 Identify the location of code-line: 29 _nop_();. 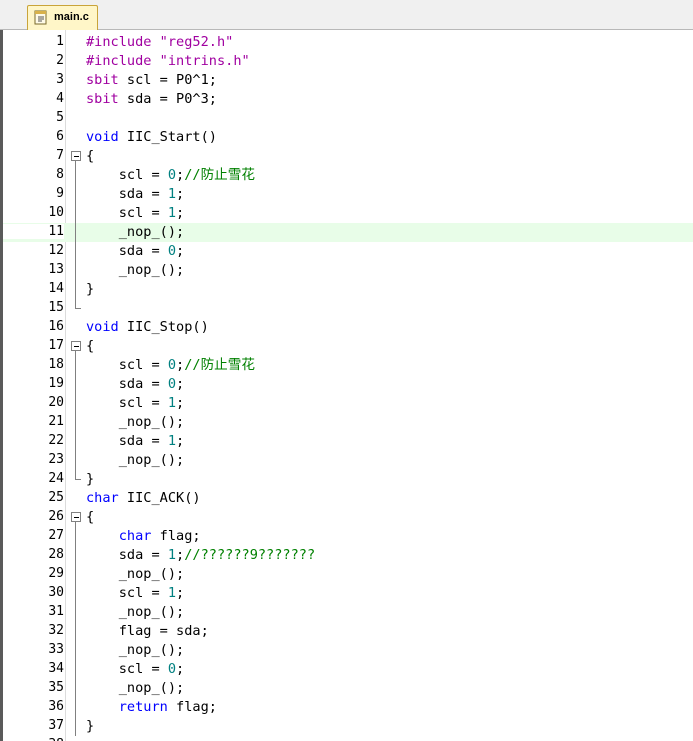
(348, 574).